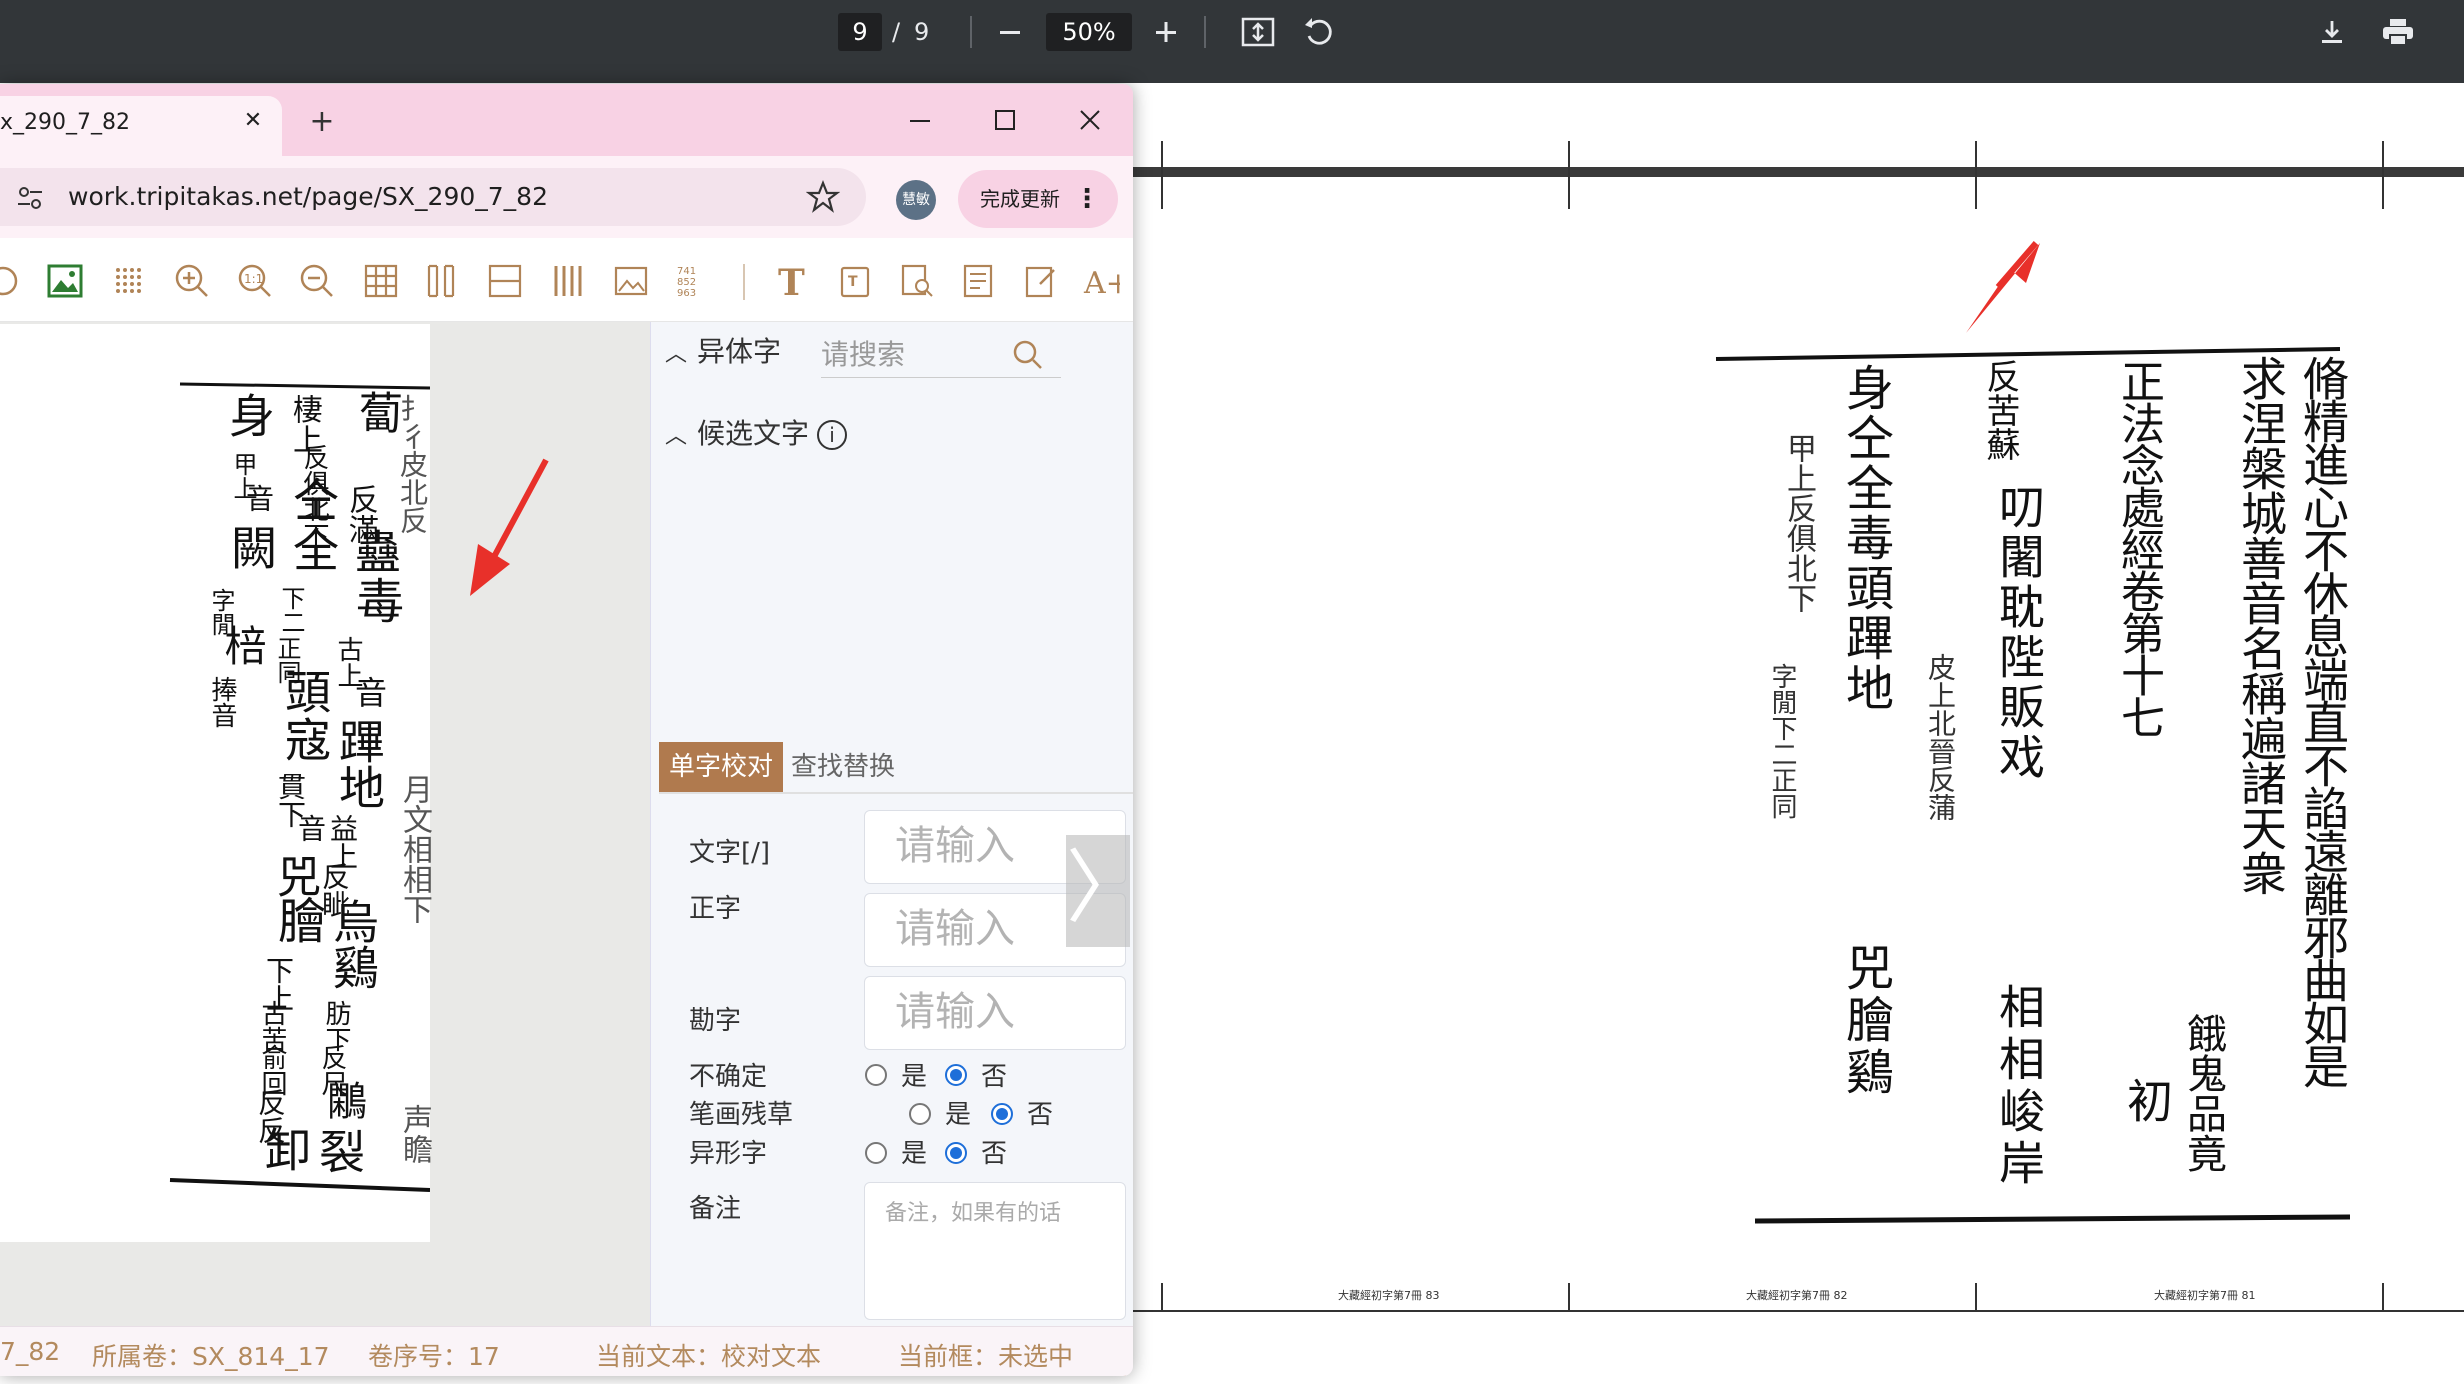  Describe the element at coordinates (65, 281) in the screenshot. I see `image-toggle-icon` at that location.